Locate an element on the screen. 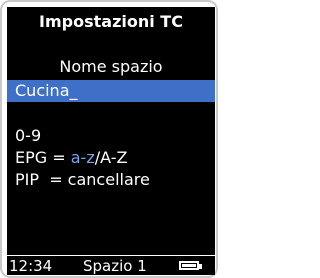 This screenshot has height=278, width=320. battery-icon is located at coordinates (189, 265).